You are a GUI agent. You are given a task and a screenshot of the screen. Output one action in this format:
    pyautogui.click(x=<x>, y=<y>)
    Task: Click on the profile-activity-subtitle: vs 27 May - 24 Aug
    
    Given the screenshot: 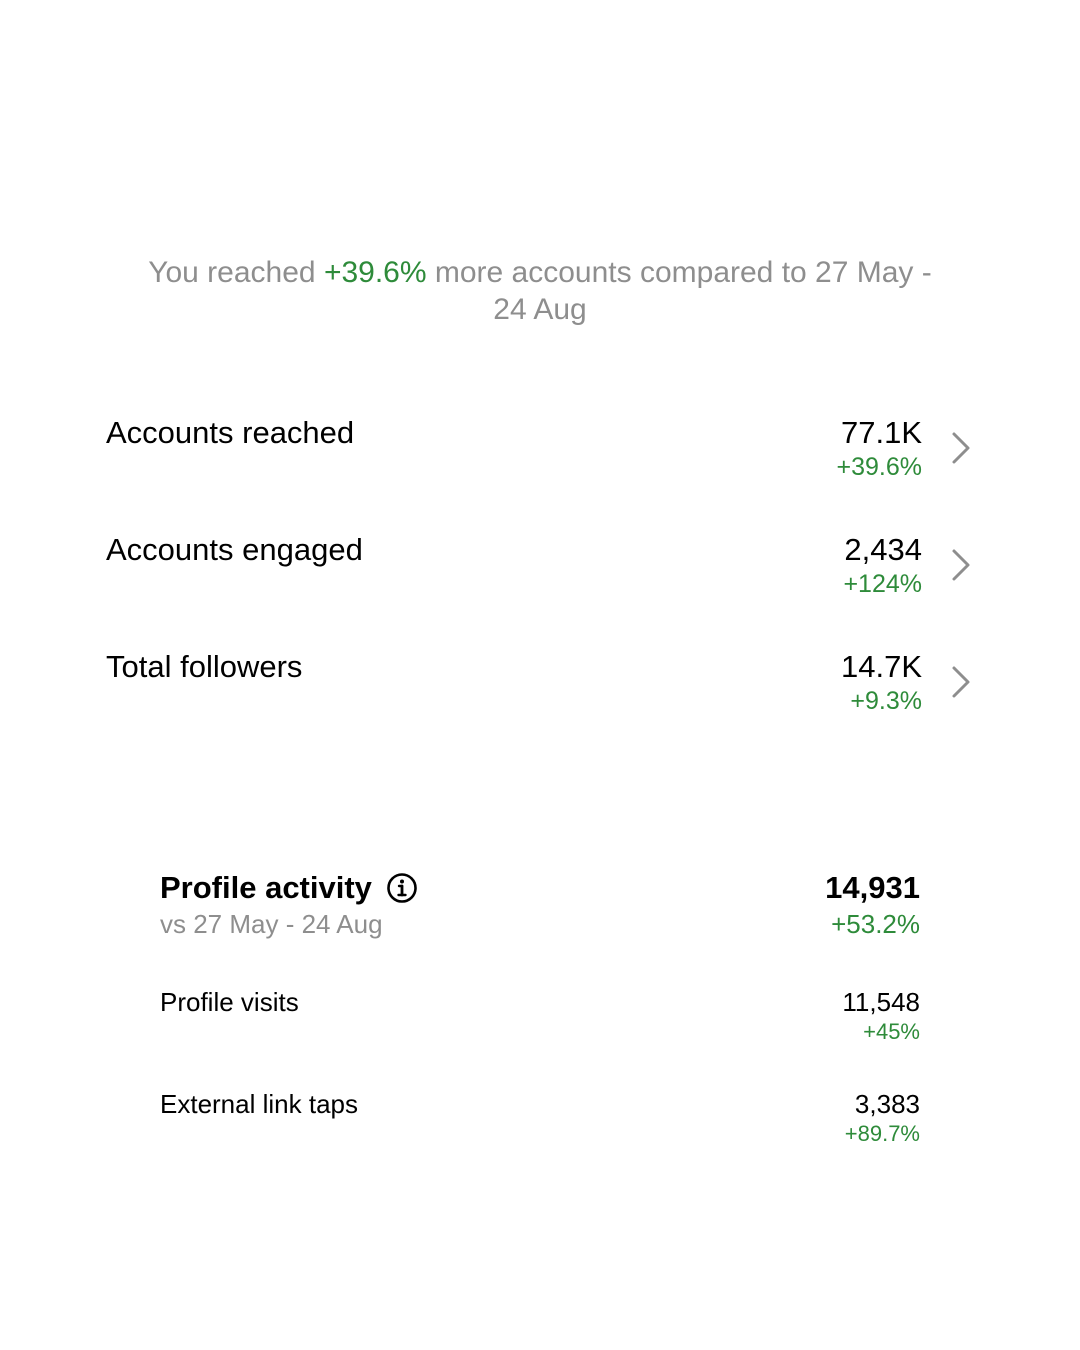 What is the action you would take?
    pyautogui.click(x=271, y=924)
    